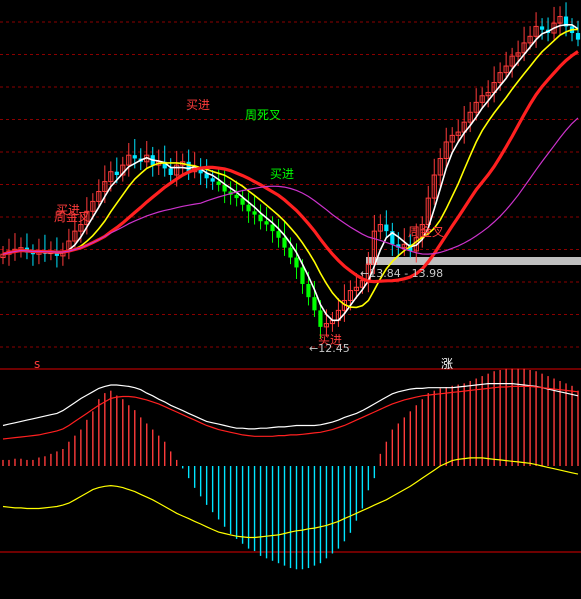 The height and width of the screenshot is (599, 581). Describe the element at coordinates (282, 174) in the screenshot. I see `buy-signal-label-3: 买进` at that location.